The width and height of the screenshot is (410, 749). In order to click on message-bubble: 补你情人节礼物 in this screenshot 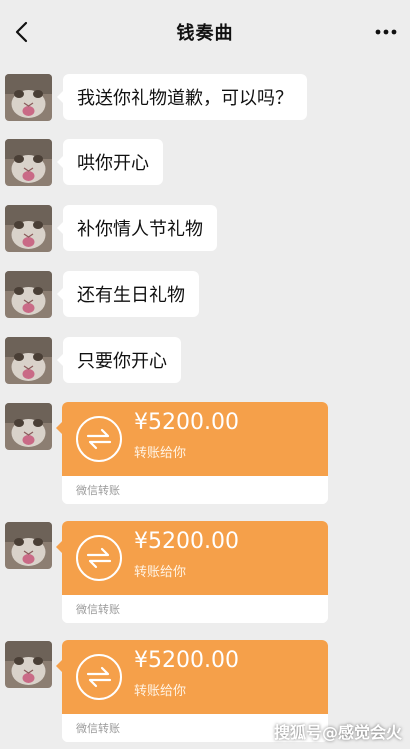, I will do `click(137, 228)`.